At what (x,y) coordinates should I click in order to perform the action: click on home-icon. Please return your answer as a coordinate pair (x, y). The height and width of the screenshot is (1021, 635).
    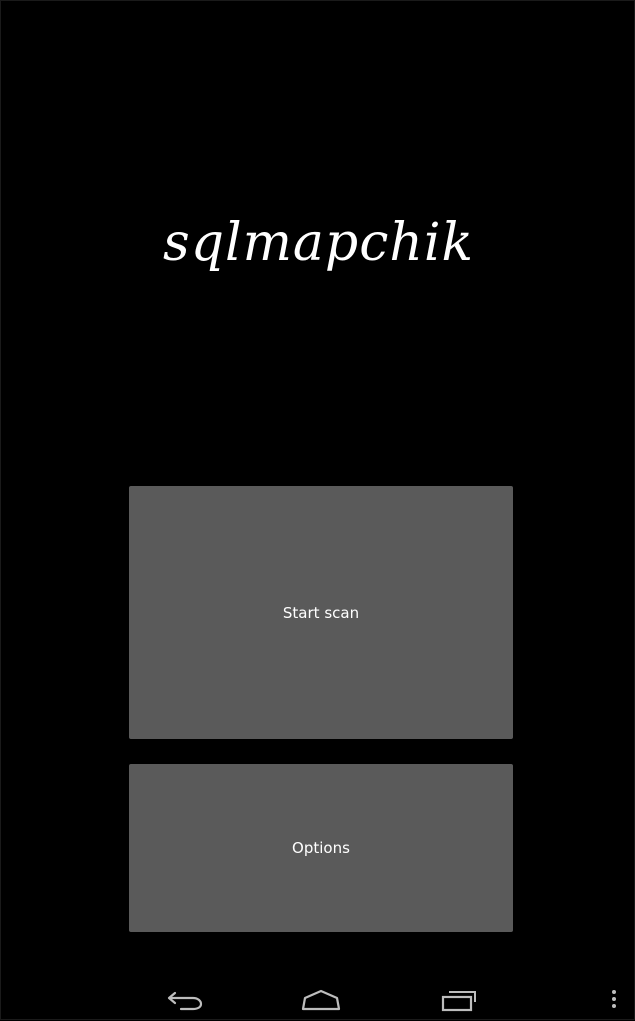
    Looking at the image, I should click on (321, 1000).